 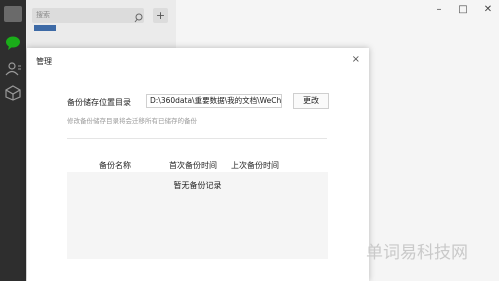 I want to click on dialog-title: 管理, so click(x=44, y=61).